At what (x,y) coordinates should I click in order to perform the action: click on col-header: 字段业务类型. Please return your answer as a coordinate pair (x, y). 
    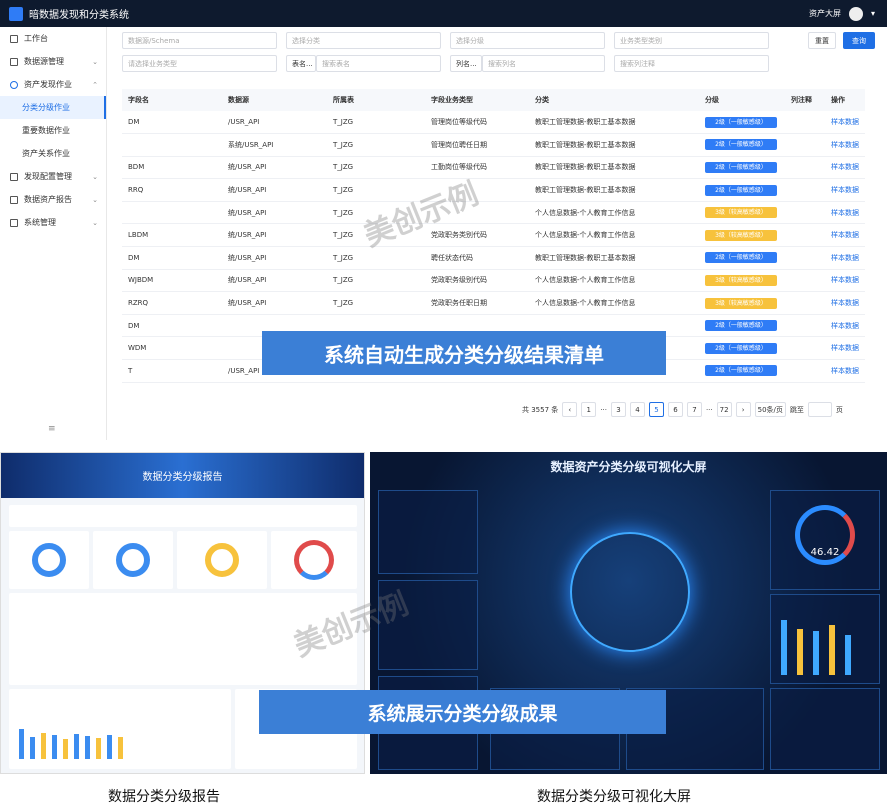
    Looking at the image, I should click on (477, 100).